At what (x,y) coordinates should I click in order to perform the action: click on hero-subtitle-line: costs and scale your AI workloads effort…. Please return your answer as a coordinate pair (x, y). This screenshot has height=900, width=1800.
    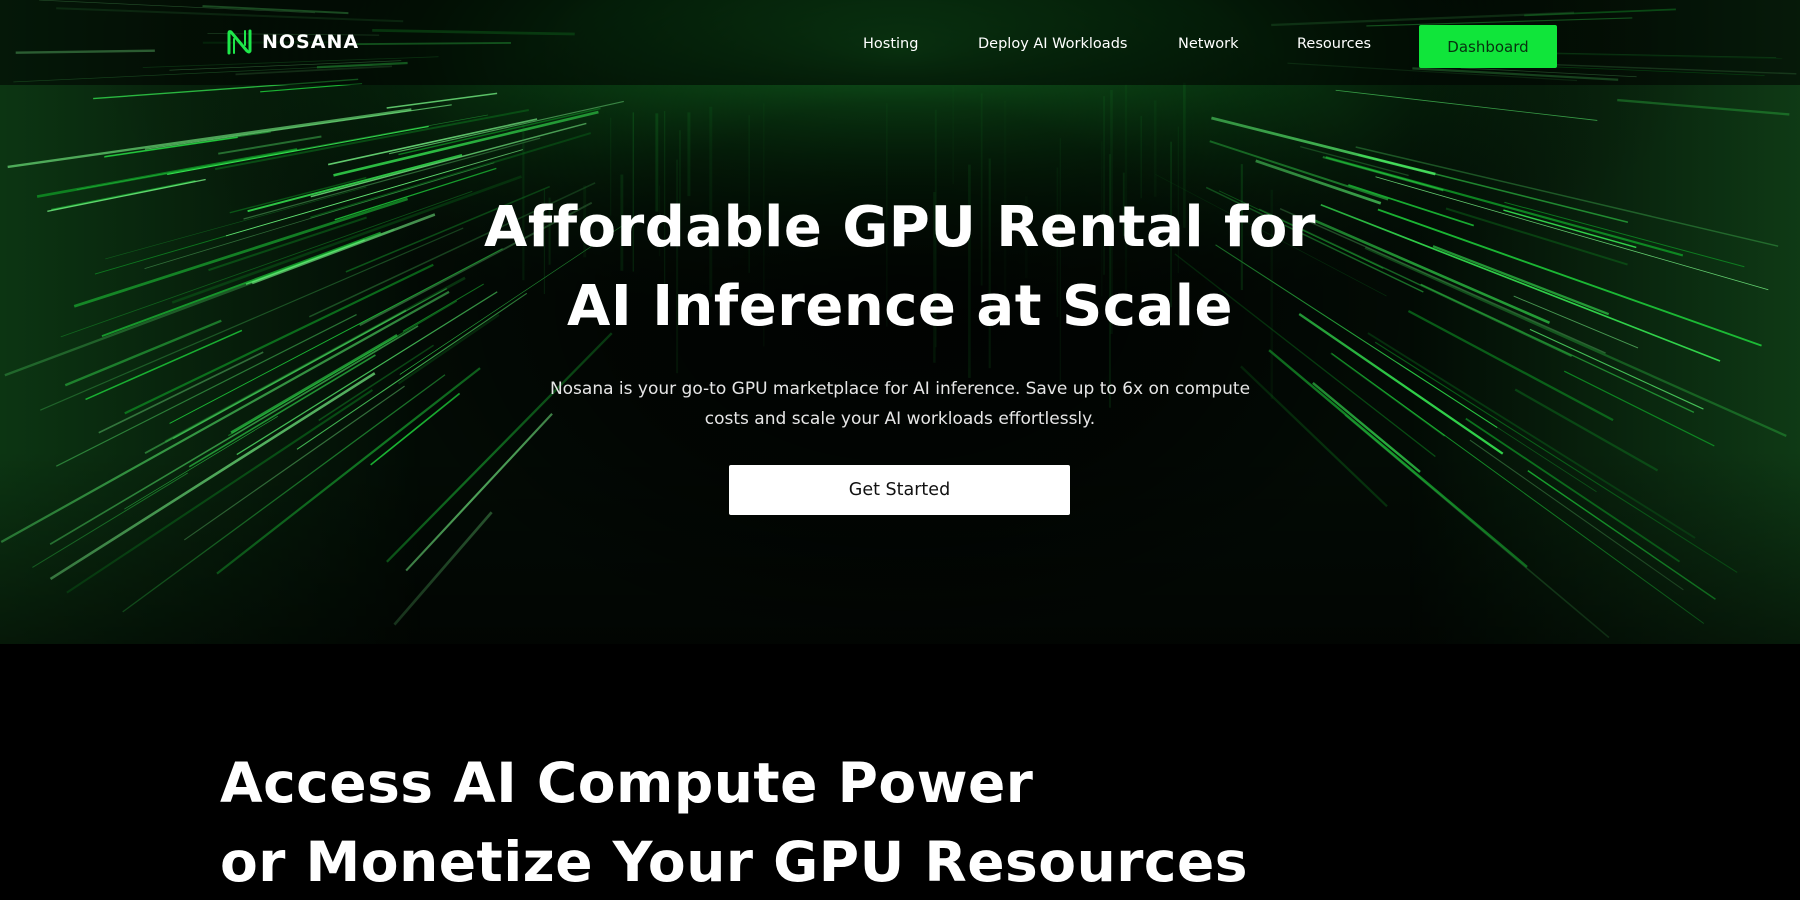
    Looking at the image, I should click on (900, 419).